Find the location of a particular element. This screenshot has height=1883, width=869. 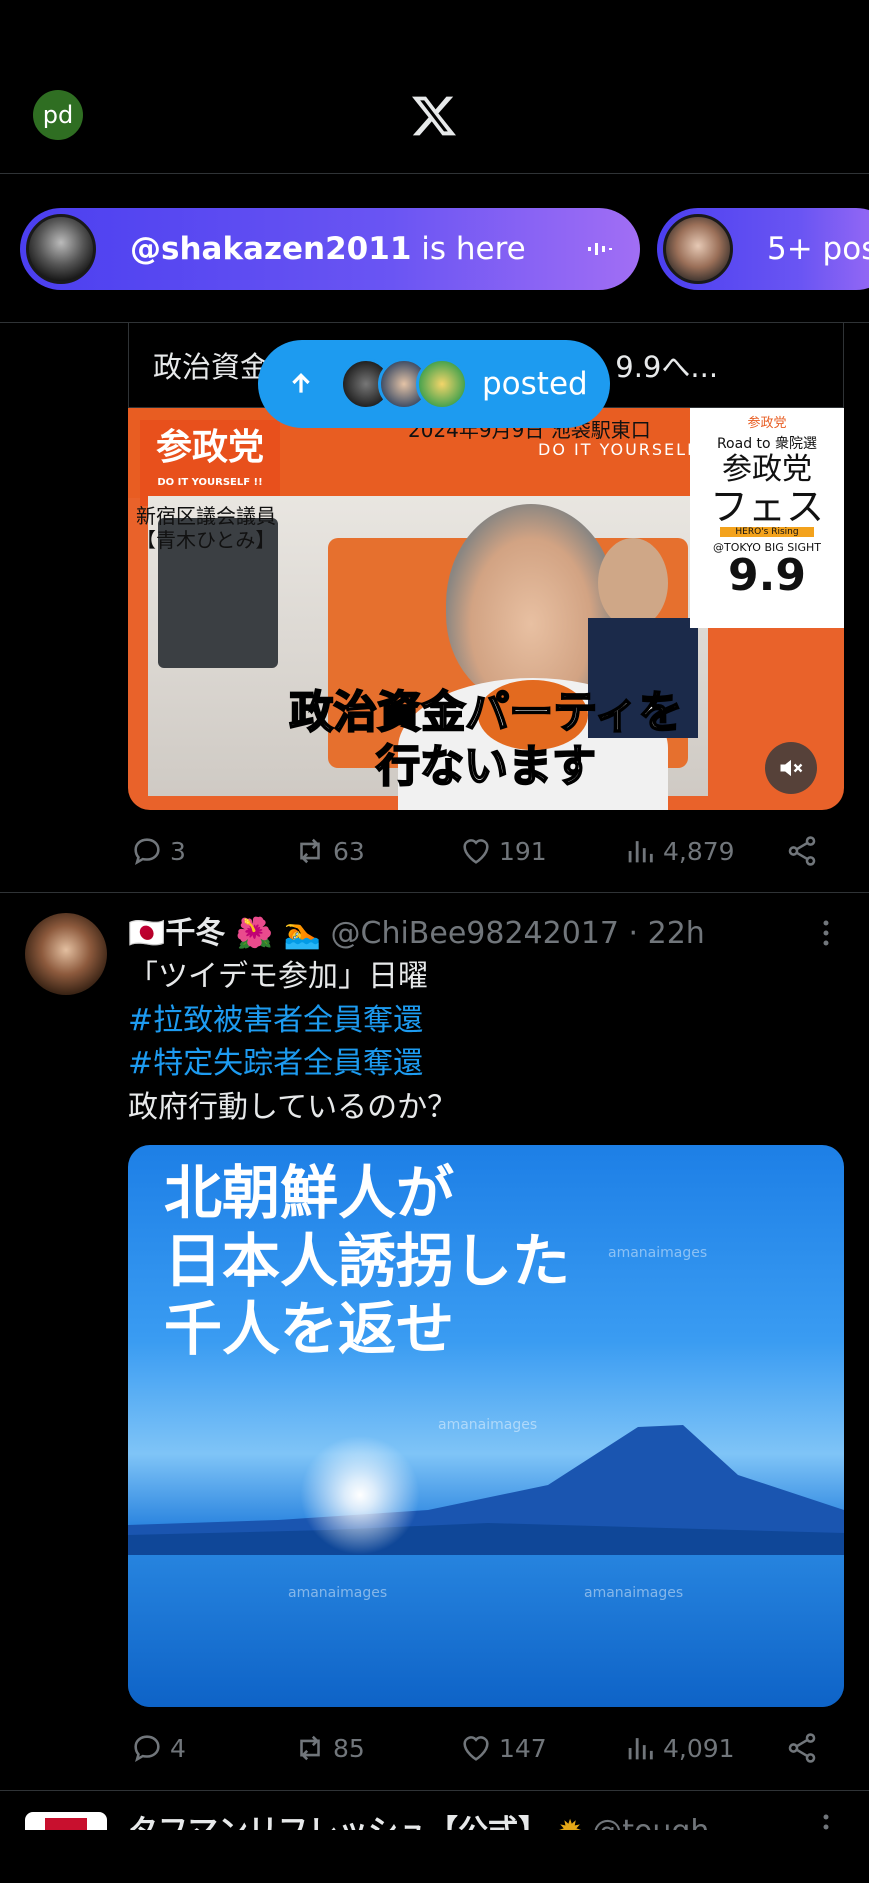

banner-motto: DO IT YOURSELF is located at coordinates (618, 449).